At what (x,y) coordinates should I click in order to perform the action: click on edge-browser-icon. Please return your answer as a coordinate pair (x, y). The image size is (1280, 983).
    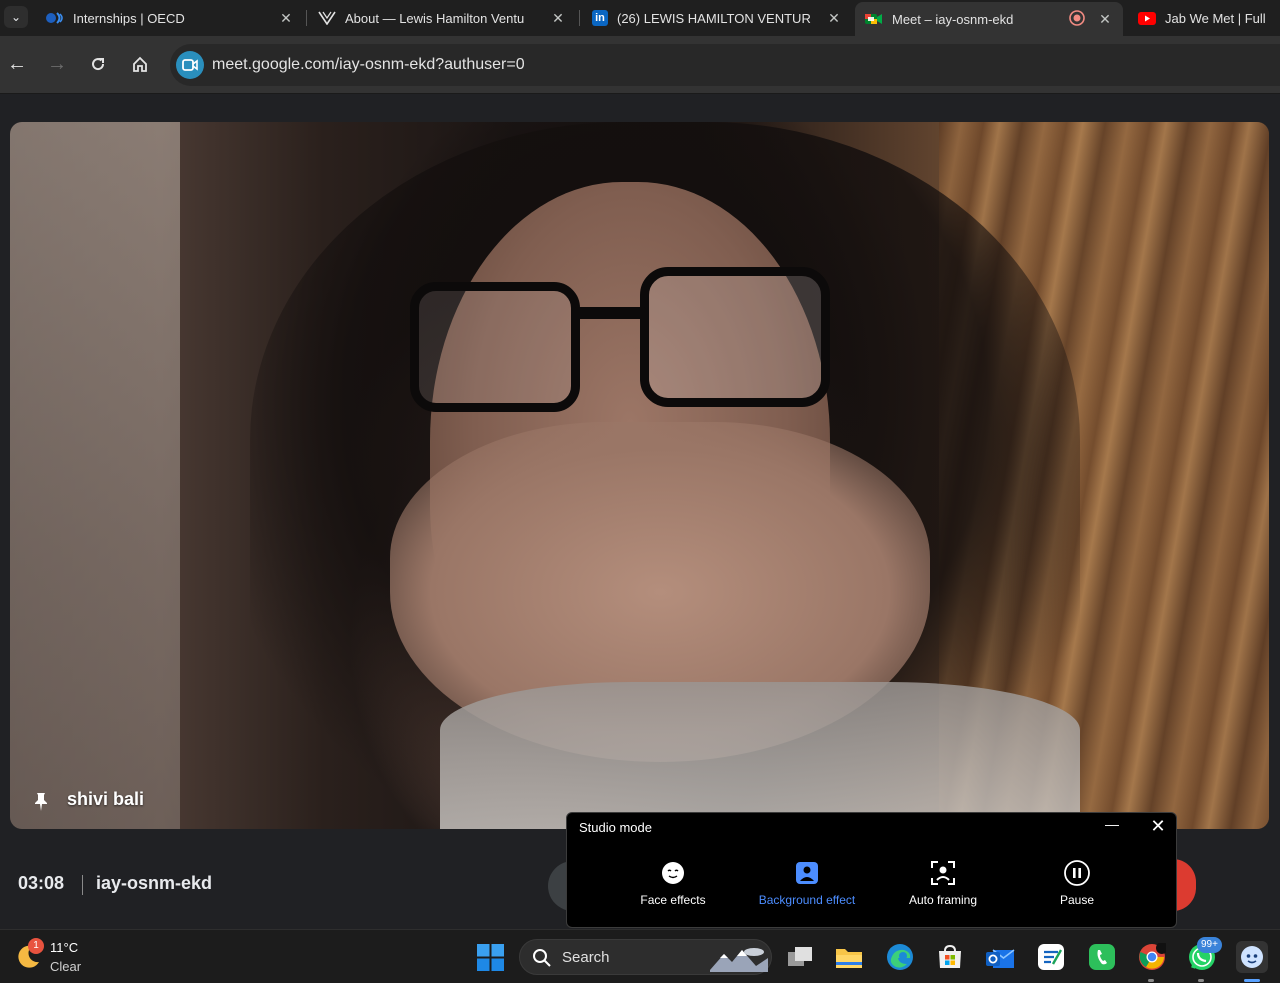
    Looking at the image, I should click on (900, 957).